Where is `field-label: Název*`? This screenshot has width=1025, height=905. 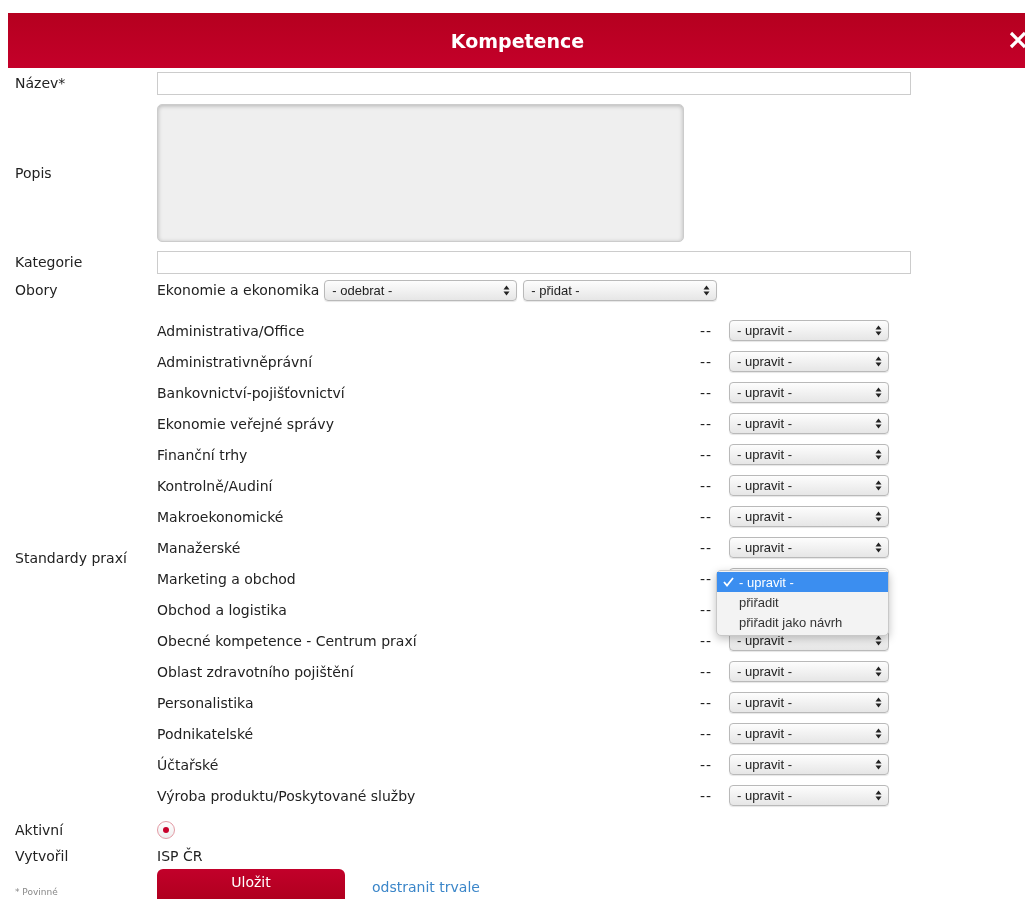
field-label: Název* is located at coordinates (40, 83).